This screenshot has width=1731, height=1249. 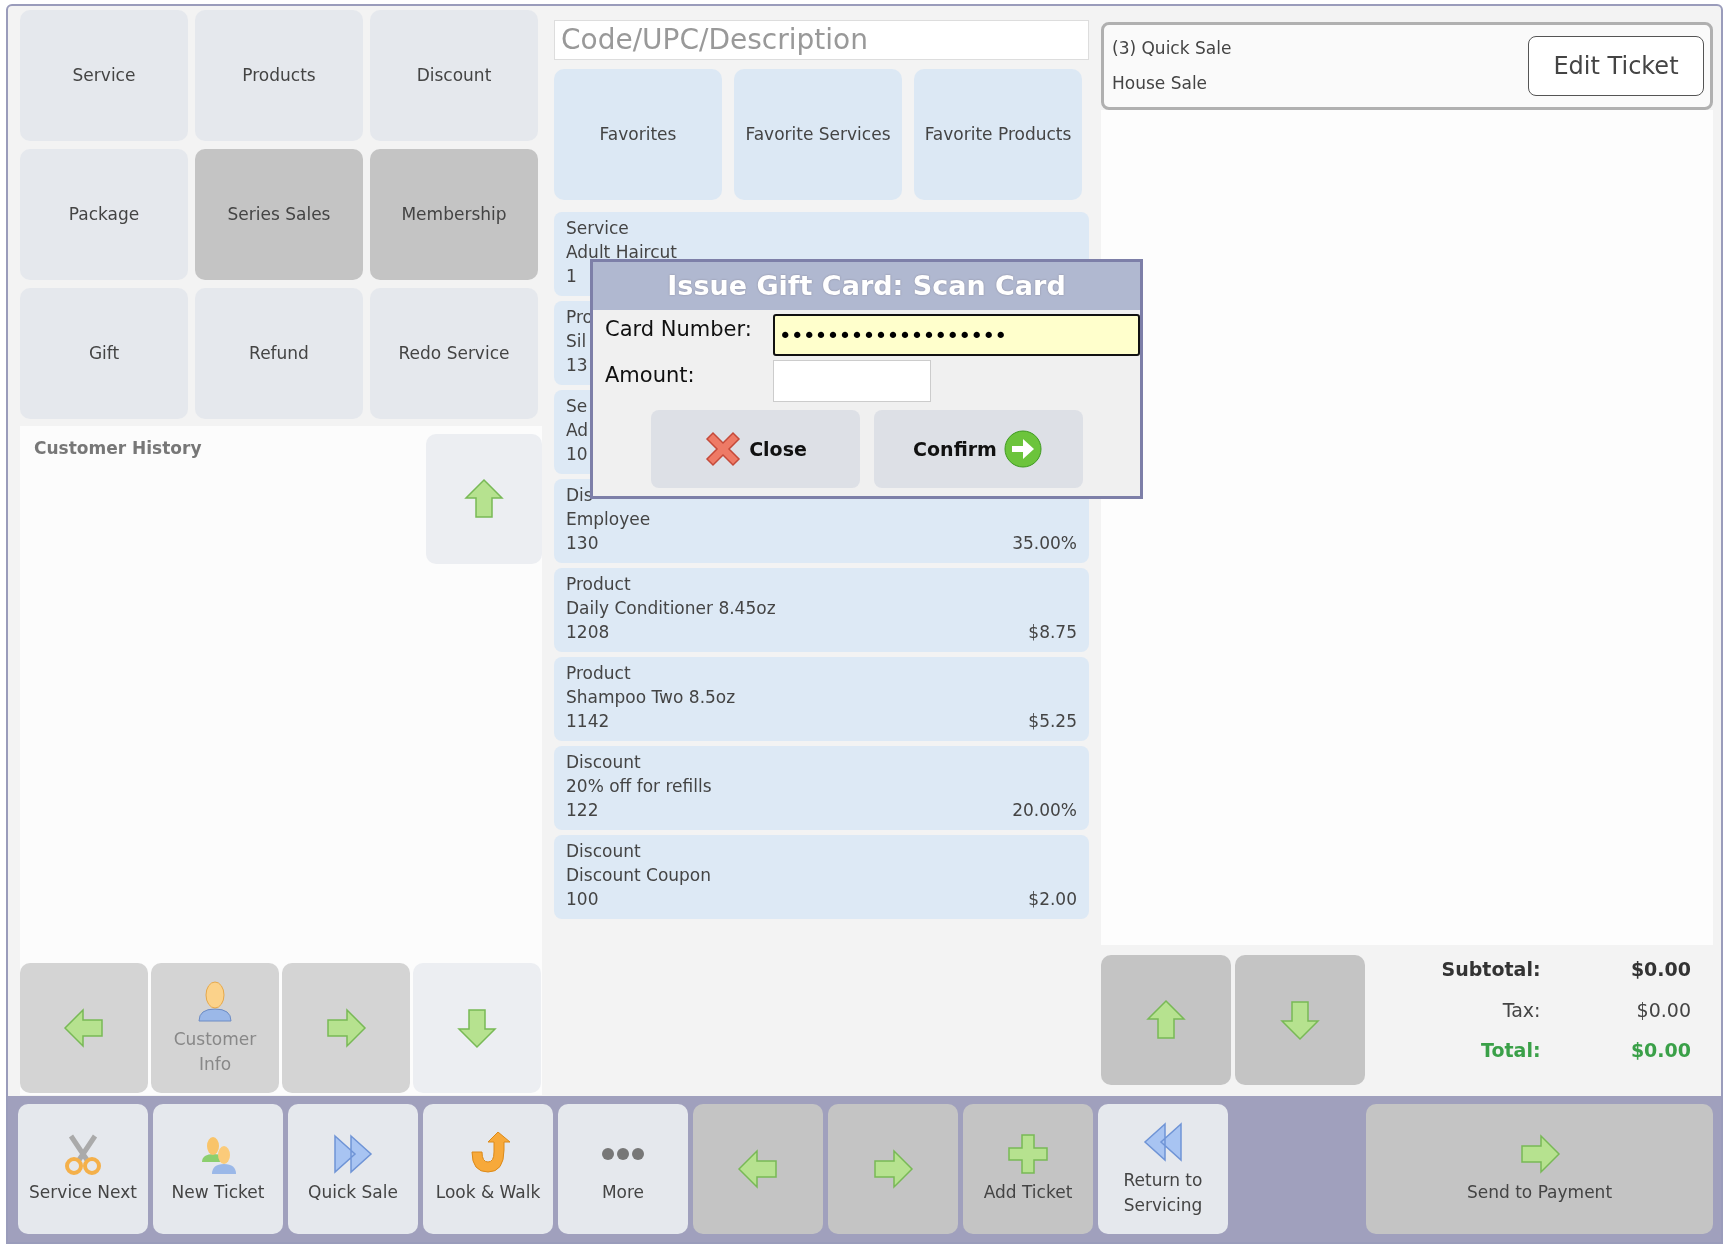 What do you see at coordinates (279, 353) in the screenshot?
I see `category-button: Refund` at bounding box center [279, 353].